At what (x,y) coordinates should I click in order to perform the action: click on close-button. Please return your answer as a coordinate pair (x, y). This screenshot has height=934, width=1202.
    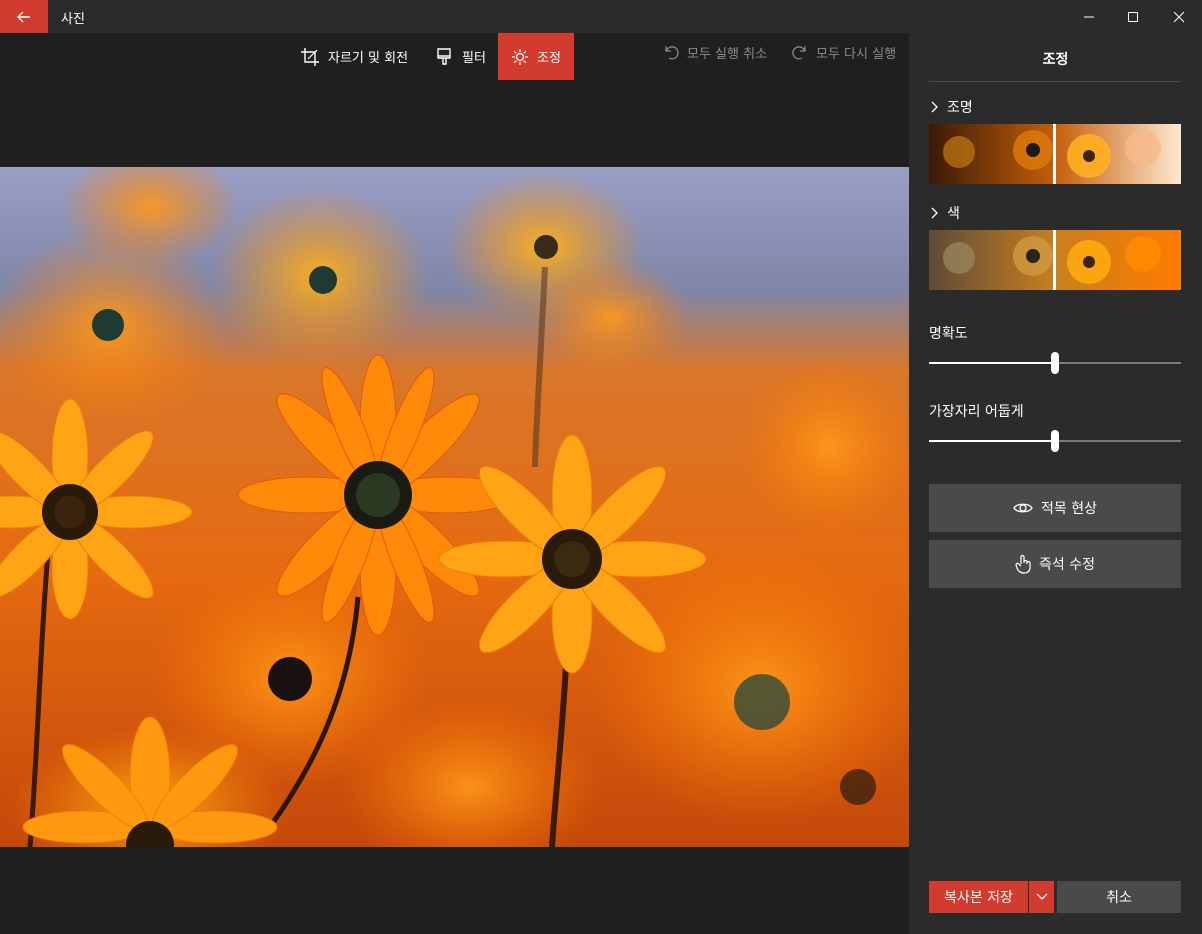
    Looking at the image, I should click on (1179, 16).